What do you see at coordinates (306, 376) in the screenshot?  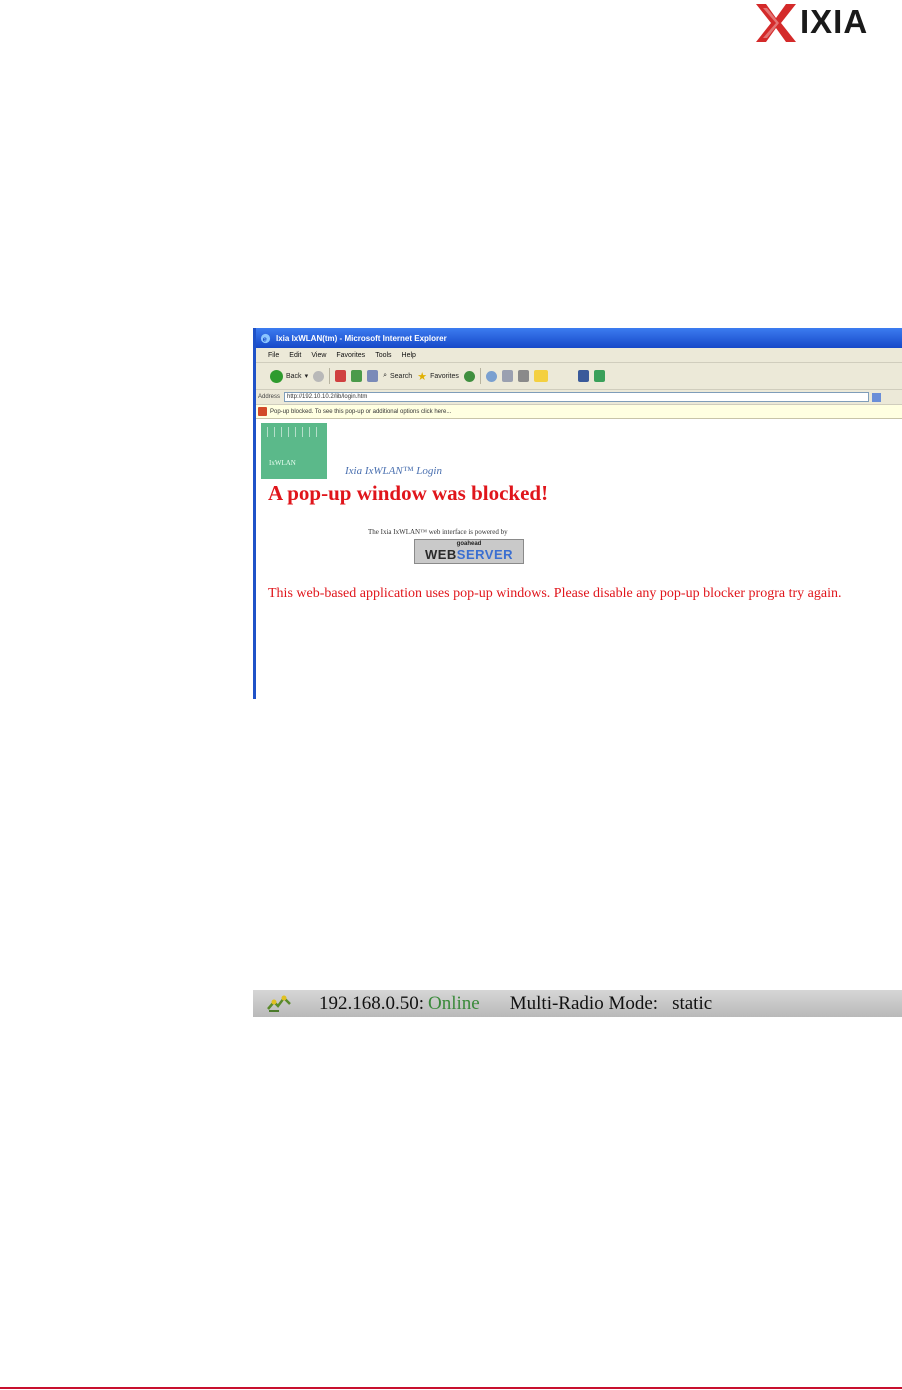 I see `dropdown-arrow-icon: ▾` at bounding box center [306, 376].